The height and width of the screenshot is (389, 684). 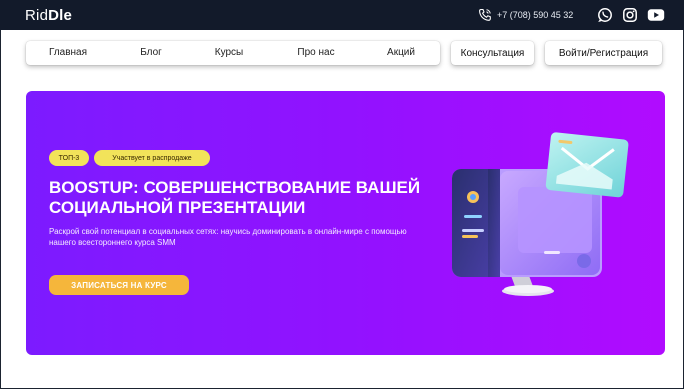 What do you see at coordinates (401, 52) in the screenshot?
I see `nav-item-promotions: Акций` at bounding box center [401, 52].